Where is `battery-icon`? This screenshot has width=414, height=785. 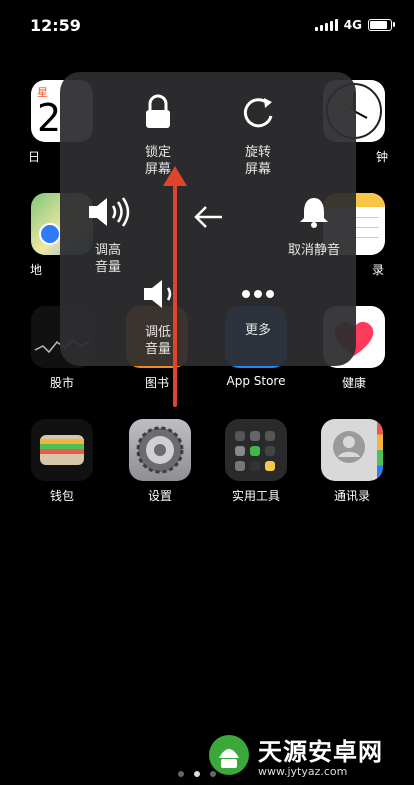 battery-icon is located at coordinates (381, 25).